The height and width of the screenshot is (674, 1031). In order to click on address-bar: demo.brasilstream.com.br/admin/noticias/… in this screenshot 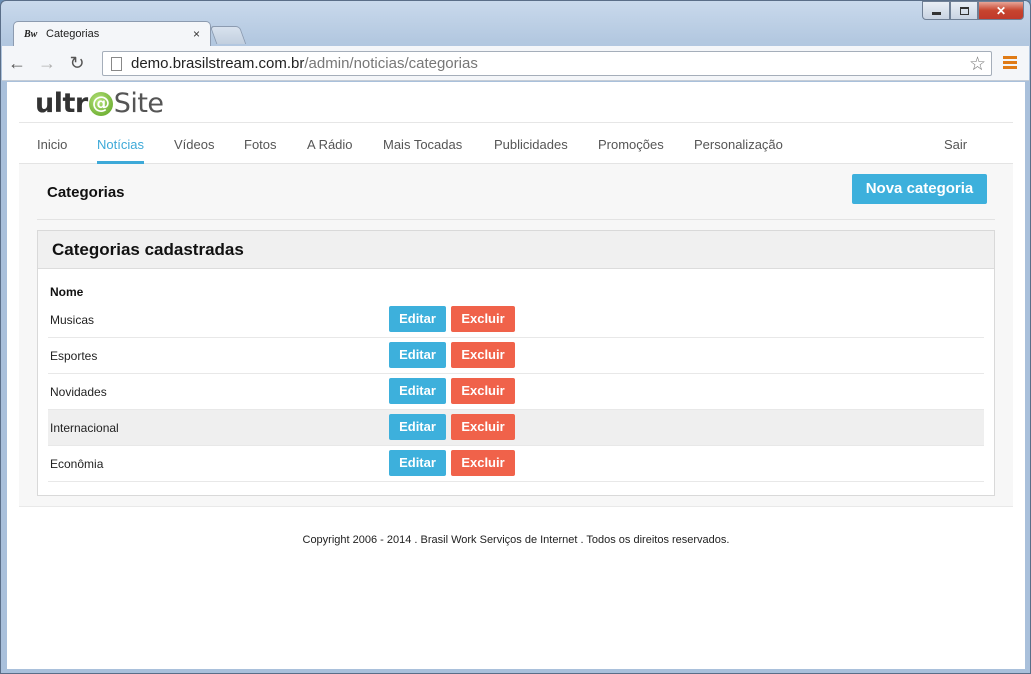, I will do `click(547, 63)`.